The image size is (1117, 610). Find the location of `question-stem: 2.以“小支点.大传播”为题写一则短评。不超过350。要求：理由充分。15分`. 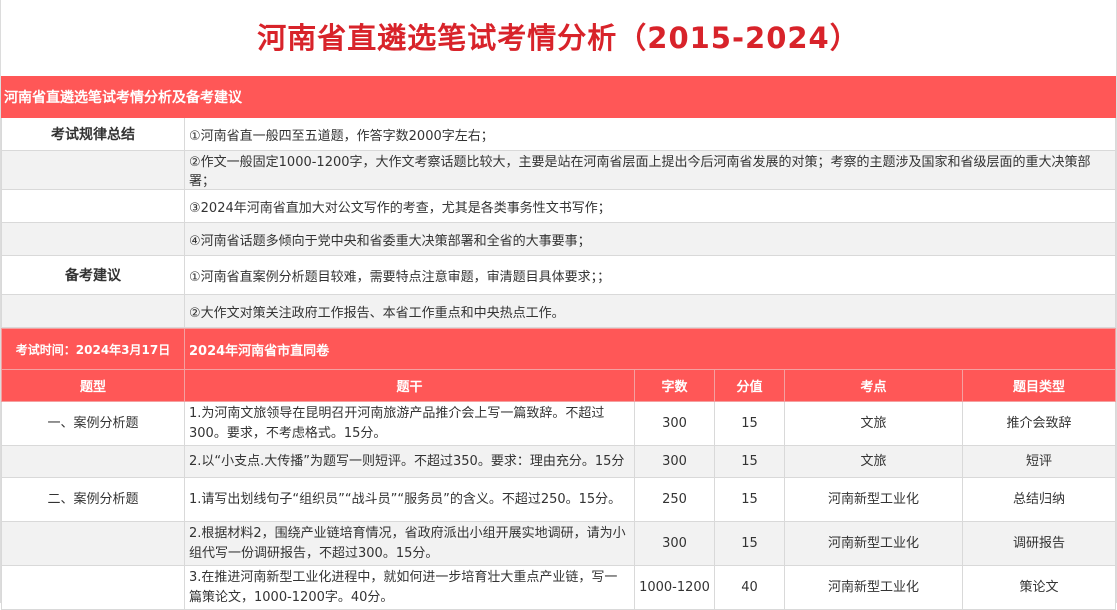

question-stem: 2.以“小支点.大传播”为题写一则短评。不超过350。要求：理由充分。15分 is located at coordinates (409, 461).